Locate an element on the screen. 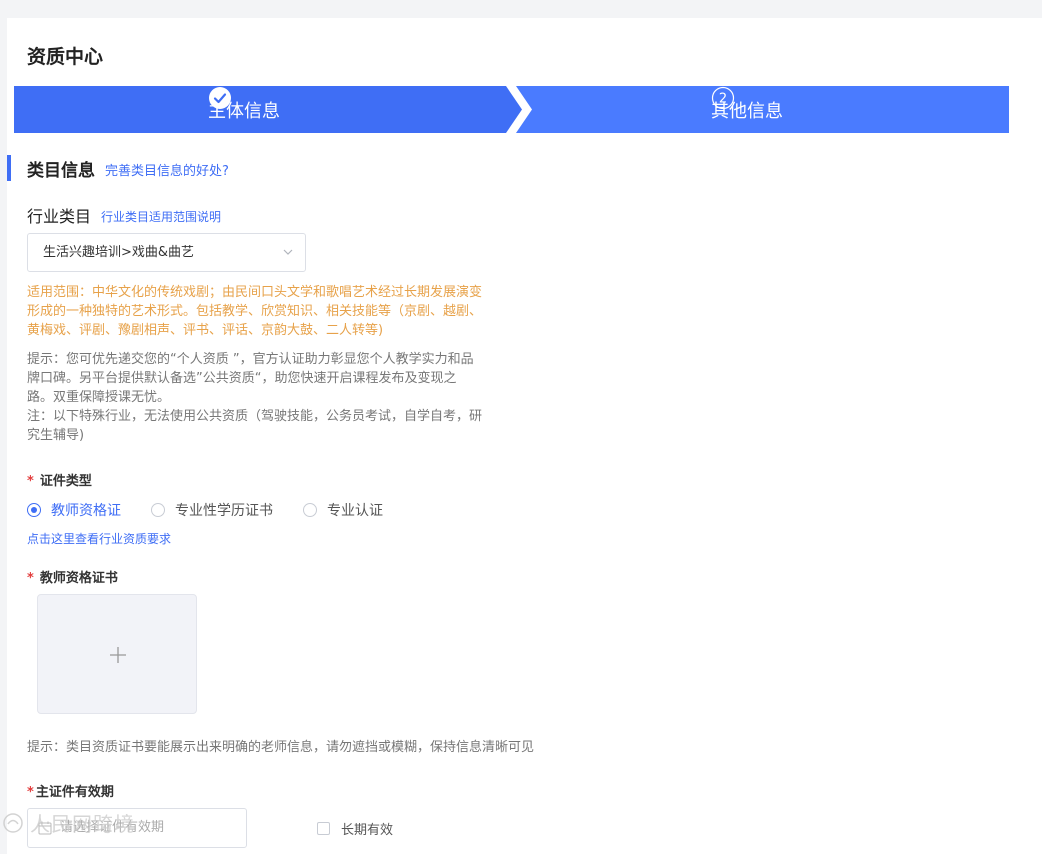  watermark: 人民网跨境 is located at coordinates (68, 822).